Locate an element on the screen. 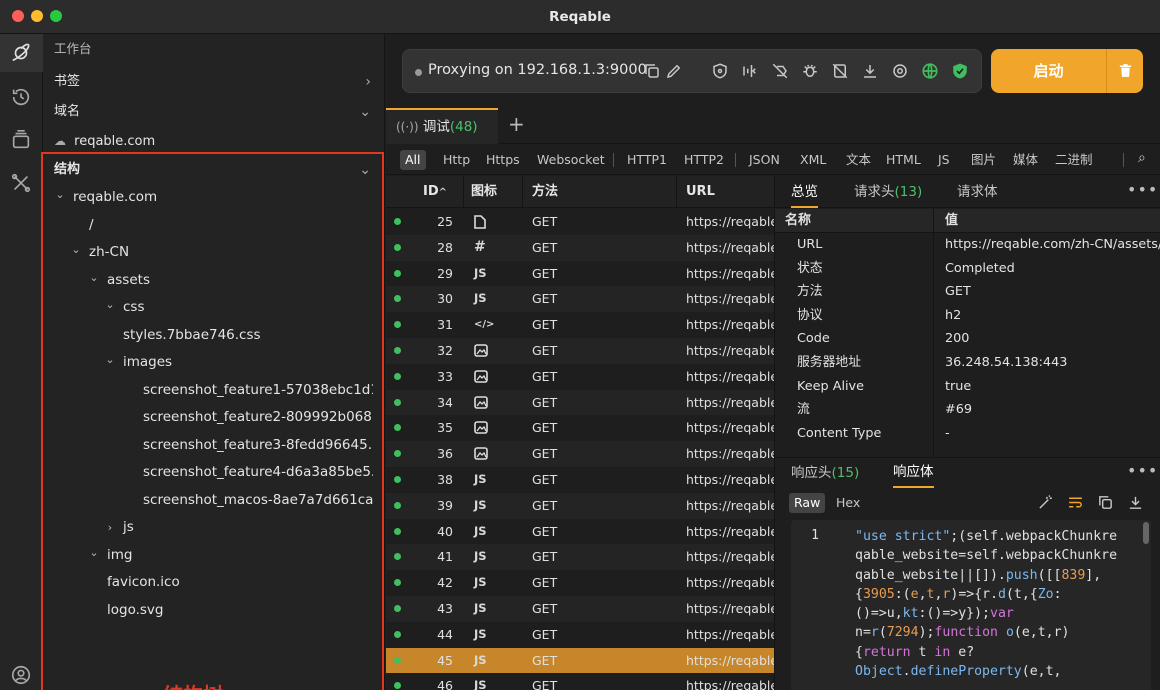  filter-10: JS is located at coordinates (944, 160).